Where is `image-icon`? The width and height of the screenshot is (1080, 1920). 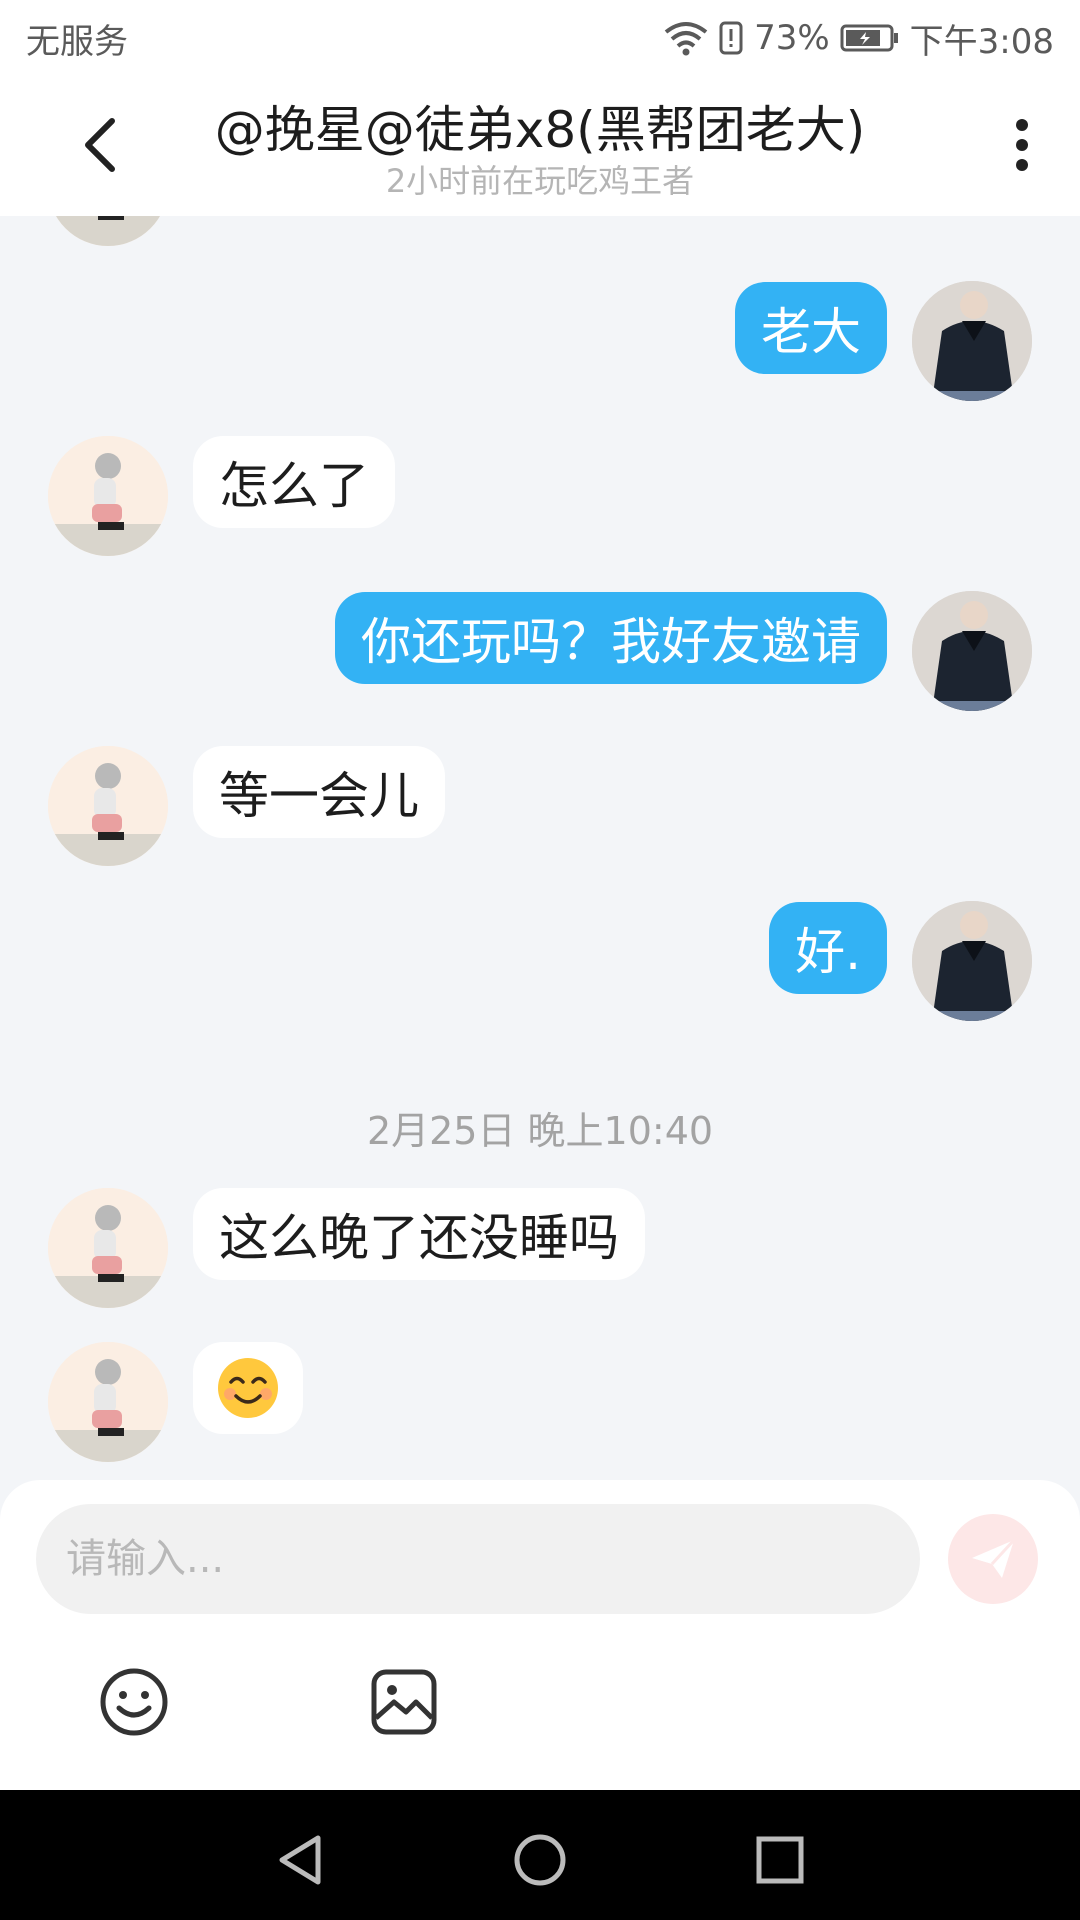 image-icon is located at coordinates (404, 1702).